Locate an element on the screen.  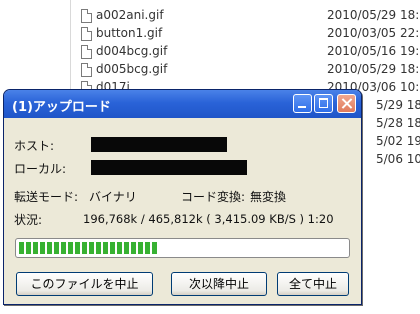
file-date: 2010/03/05 22:16 is located at coordinates (373, 33).